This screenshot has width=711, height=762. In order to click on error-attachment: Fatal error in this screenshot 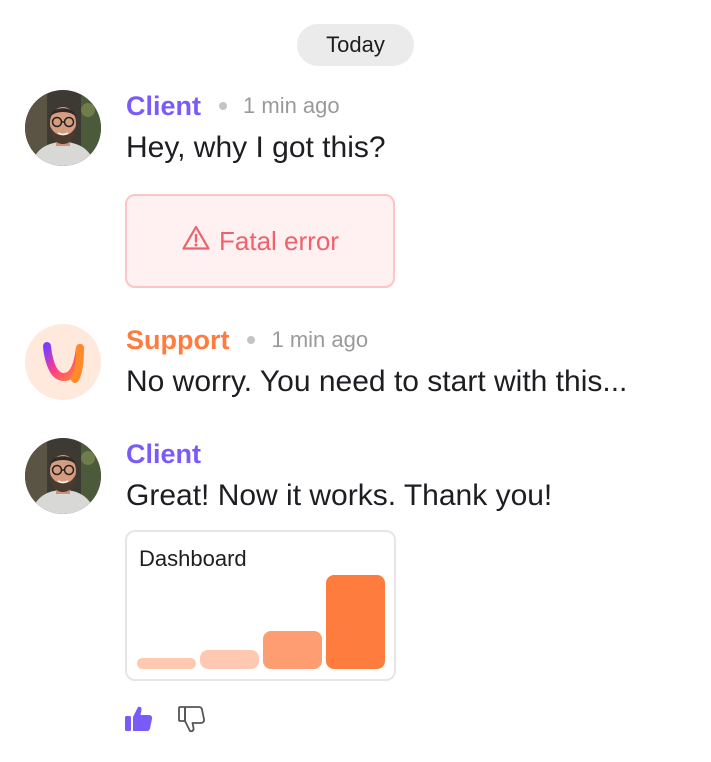, I will do `click(260, 241)`.